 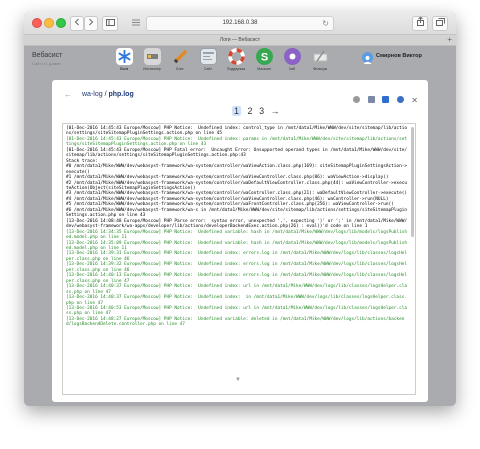 I want to click on app-label: Магазин, so click(x=264, y=69).